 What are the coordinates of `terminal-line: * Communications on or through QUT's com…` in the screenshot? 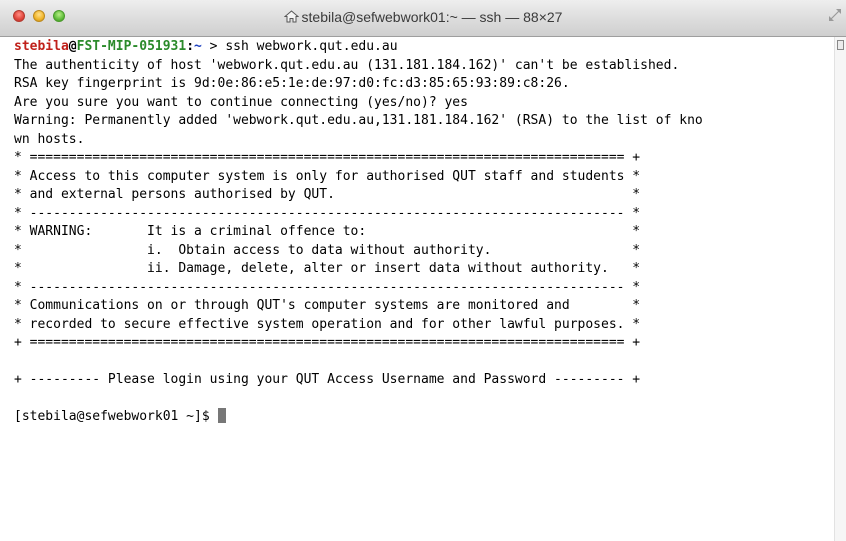 It's located at (327, 305).